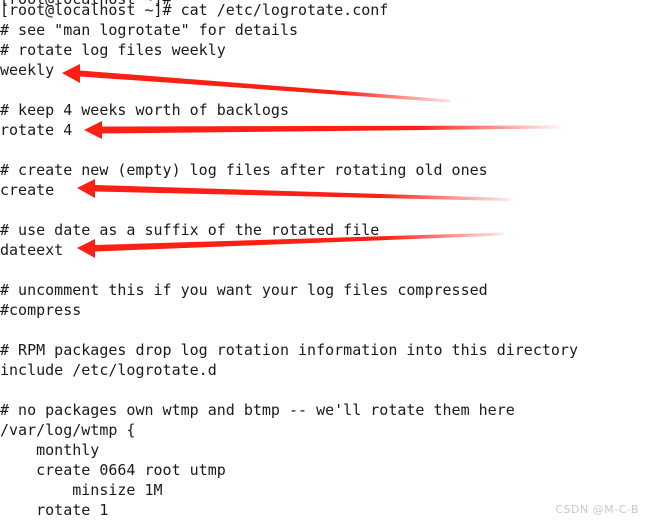 The height and width of the screenshot is (522, 647). What do you see at coordinates (36, 130) in the screenshot?
I see `terminal-line: rotate 4` at bounding box center [36, 130].